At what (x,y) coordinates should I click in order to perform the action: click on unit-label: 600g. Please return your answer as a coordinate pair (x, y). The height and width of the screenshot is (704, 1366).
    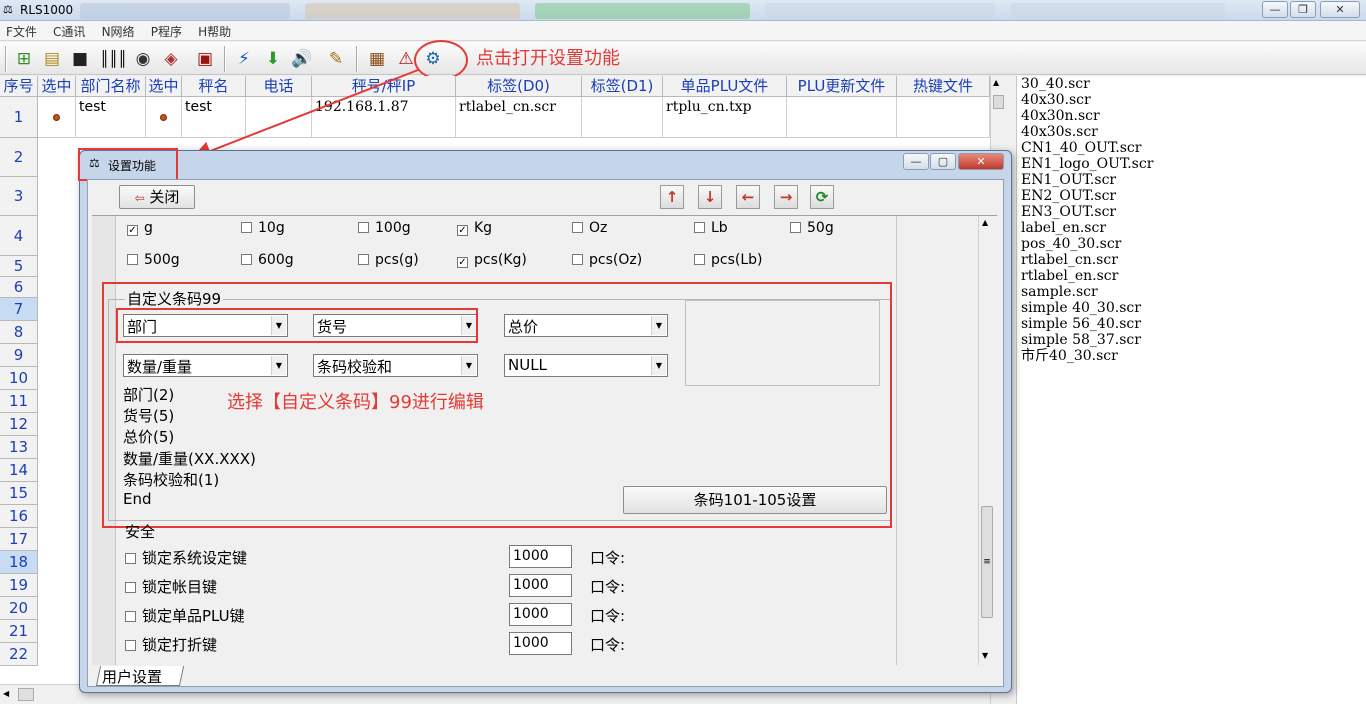
    Looking at the image, I should click on (276, 260).